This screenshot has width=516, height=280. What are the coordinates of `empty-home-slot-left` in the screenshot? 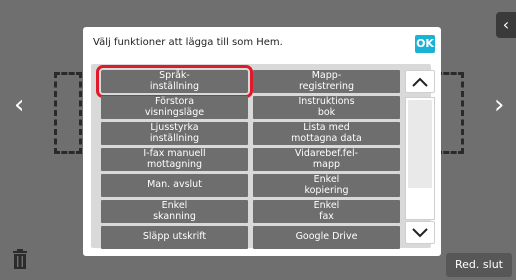 It's located at (68, 113).